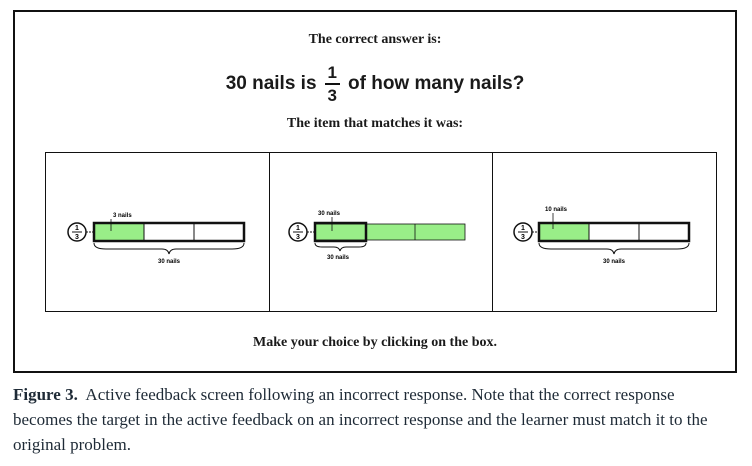  I want to click on question-fraction: 1 3, so click(332, 84).